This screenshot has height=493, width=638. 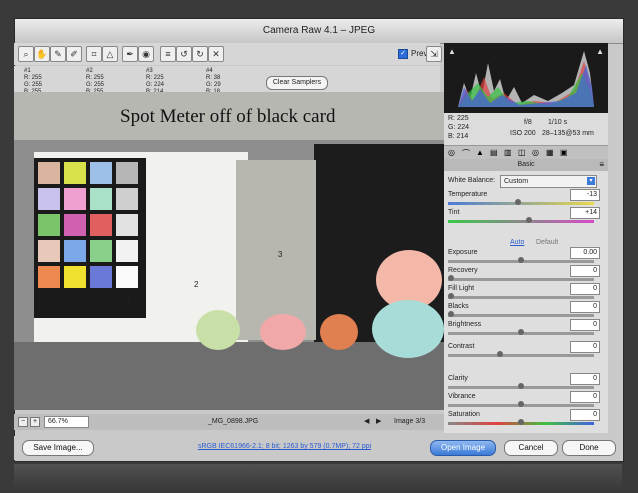 I want to click on info-r: R: 225, so click(x=458, y=118).